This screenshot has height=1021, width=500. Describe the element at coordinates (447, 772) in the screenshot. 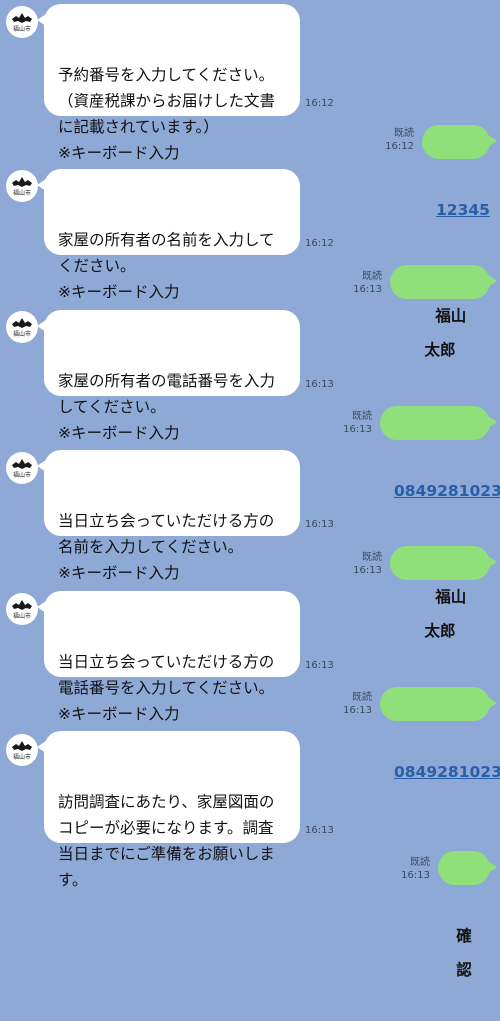

I see `attendee-phone-link: 0849281023` at that location.